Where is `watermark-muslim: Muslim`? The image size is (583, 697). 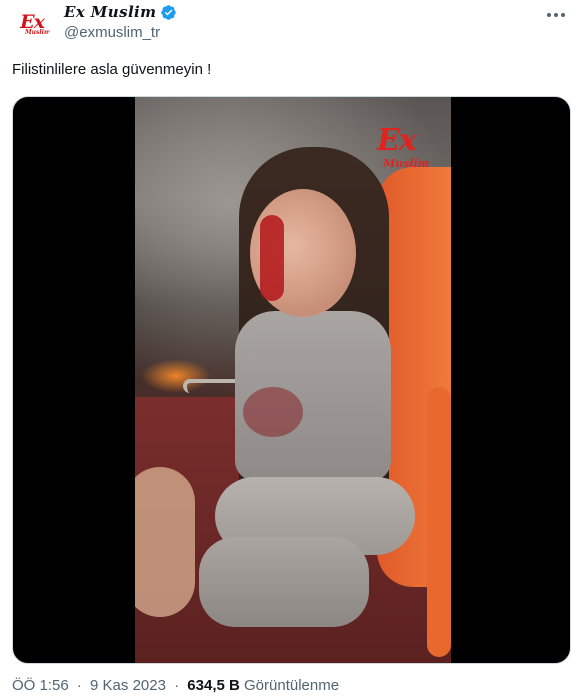 watermark-muslim: Muslim is located at coordinates (406, 163).